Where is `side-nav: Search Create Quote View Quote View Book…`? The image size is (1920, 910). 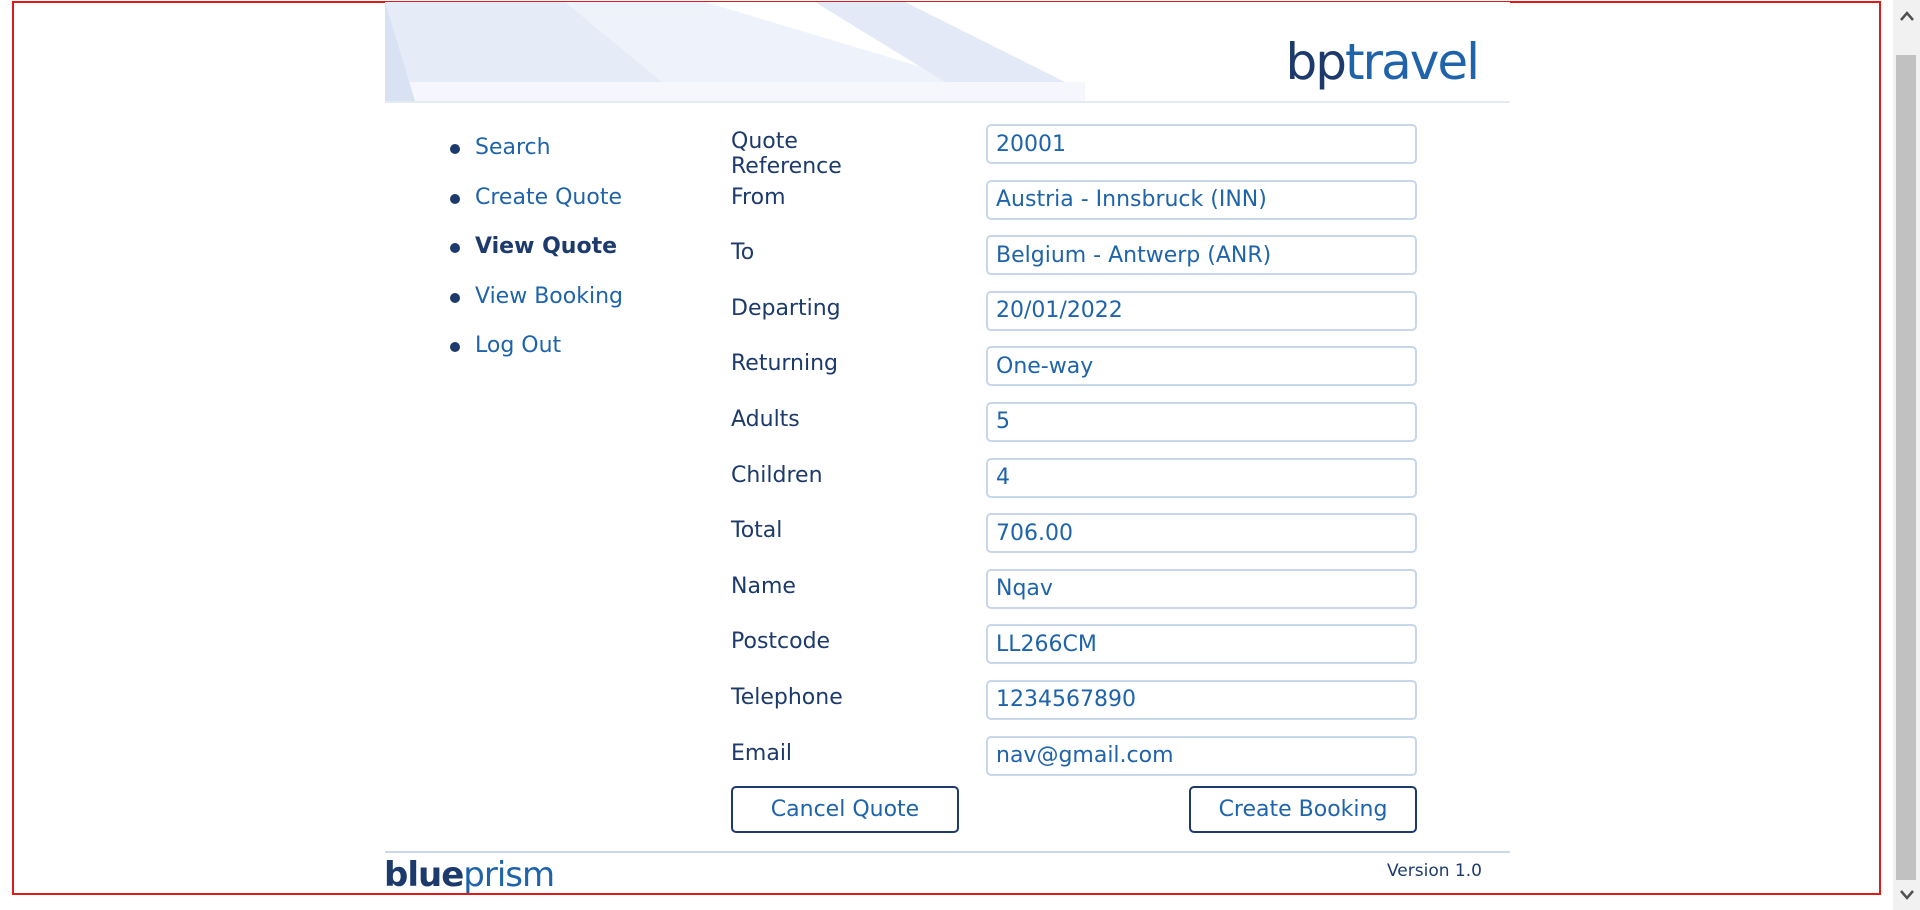
side-nav: Search Create Quote View Quote View Book… is located at coordinates (536, 254).